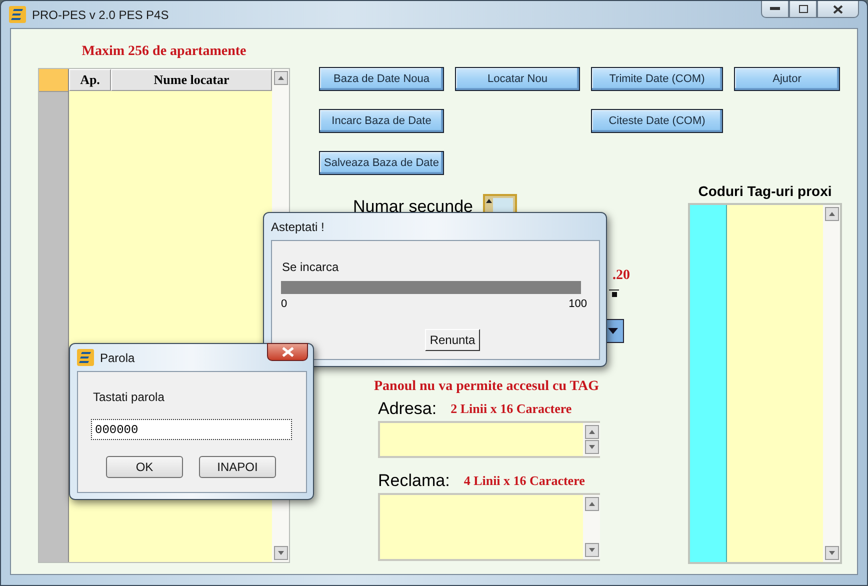 The width and height of the screenshot is (868, 586). Describe the element at coordinates (614, 294) in the screenshot. I see `small-square-icon` at that location.